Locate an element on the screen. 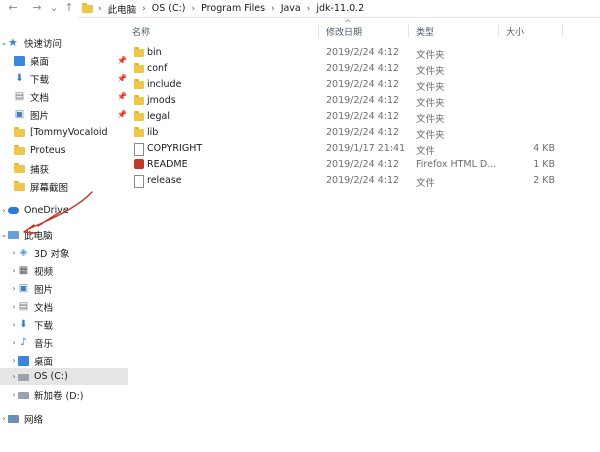 This screenshot has width=600, height=452. sidebar-item-label: 屏幕截图 is located at coordinates (49, 188).